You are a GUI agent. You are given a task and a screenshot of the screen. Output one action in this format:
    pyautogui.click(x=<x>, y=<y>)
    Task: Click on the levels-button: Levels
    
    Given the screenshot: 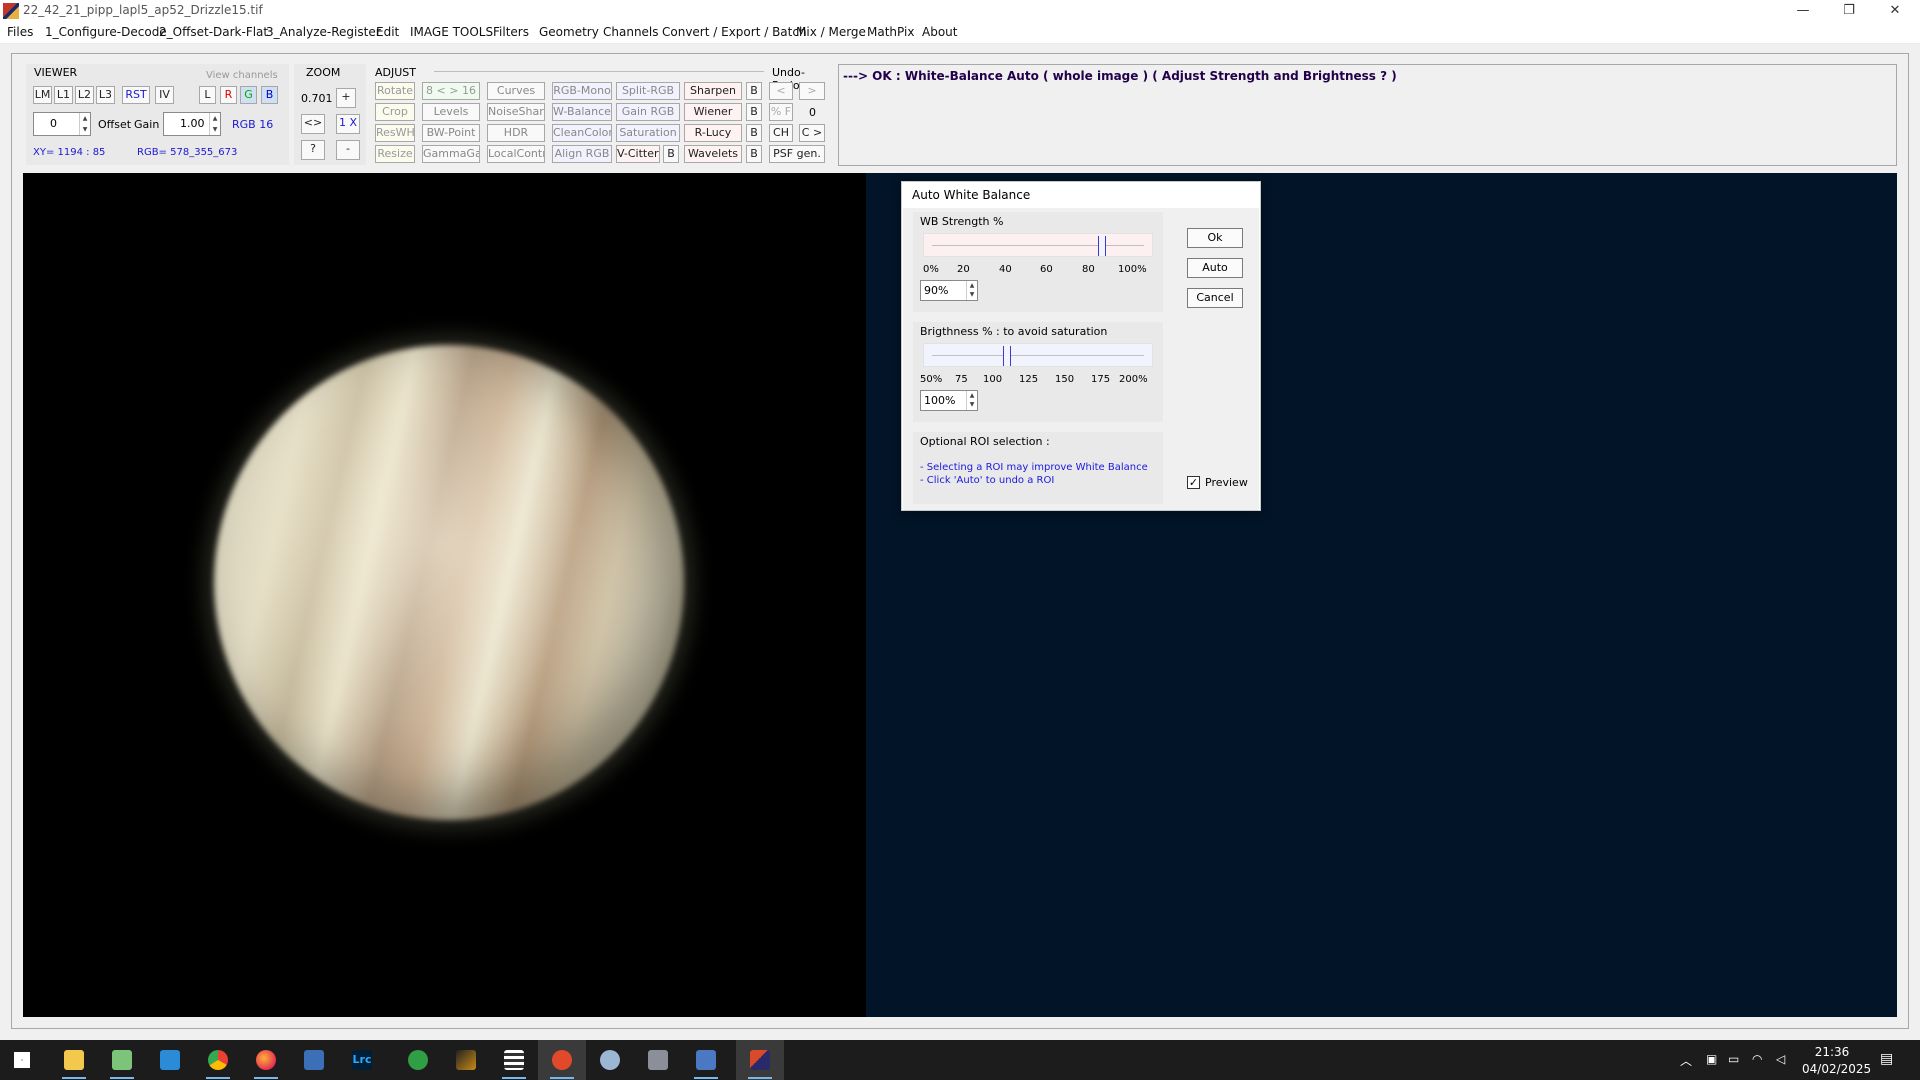 What is the action you would take?
    pyautogui.click(x=451, y=112)
    